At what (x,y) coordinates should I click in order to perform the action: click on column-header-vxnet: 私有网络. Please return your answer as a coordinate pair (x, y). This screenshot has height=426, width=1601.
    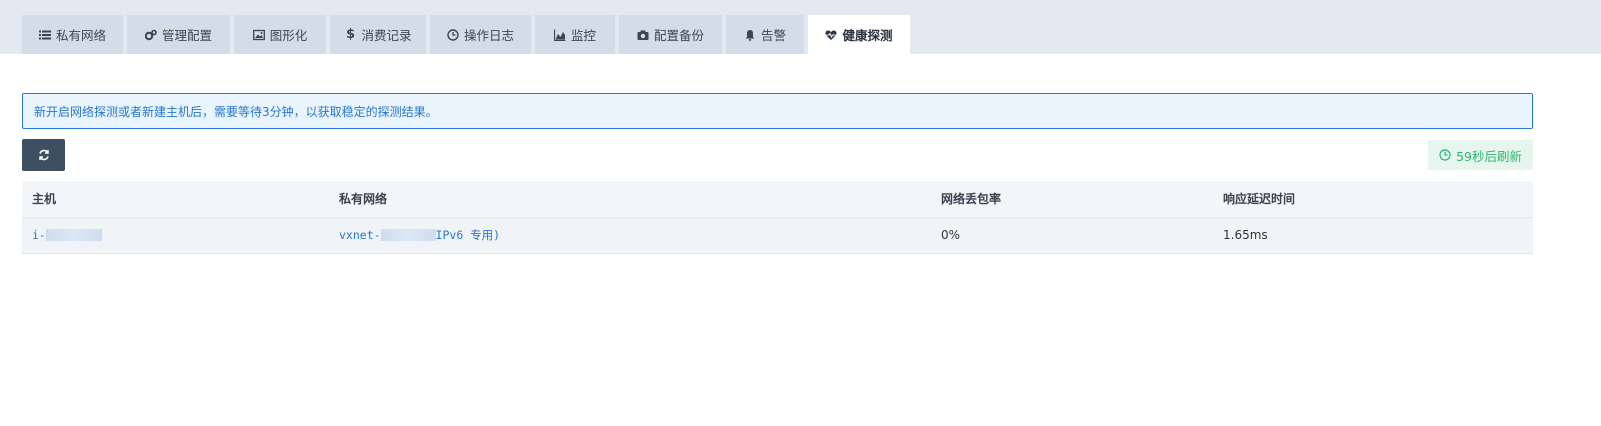
    Looking at the image, I should click on (630, 199).